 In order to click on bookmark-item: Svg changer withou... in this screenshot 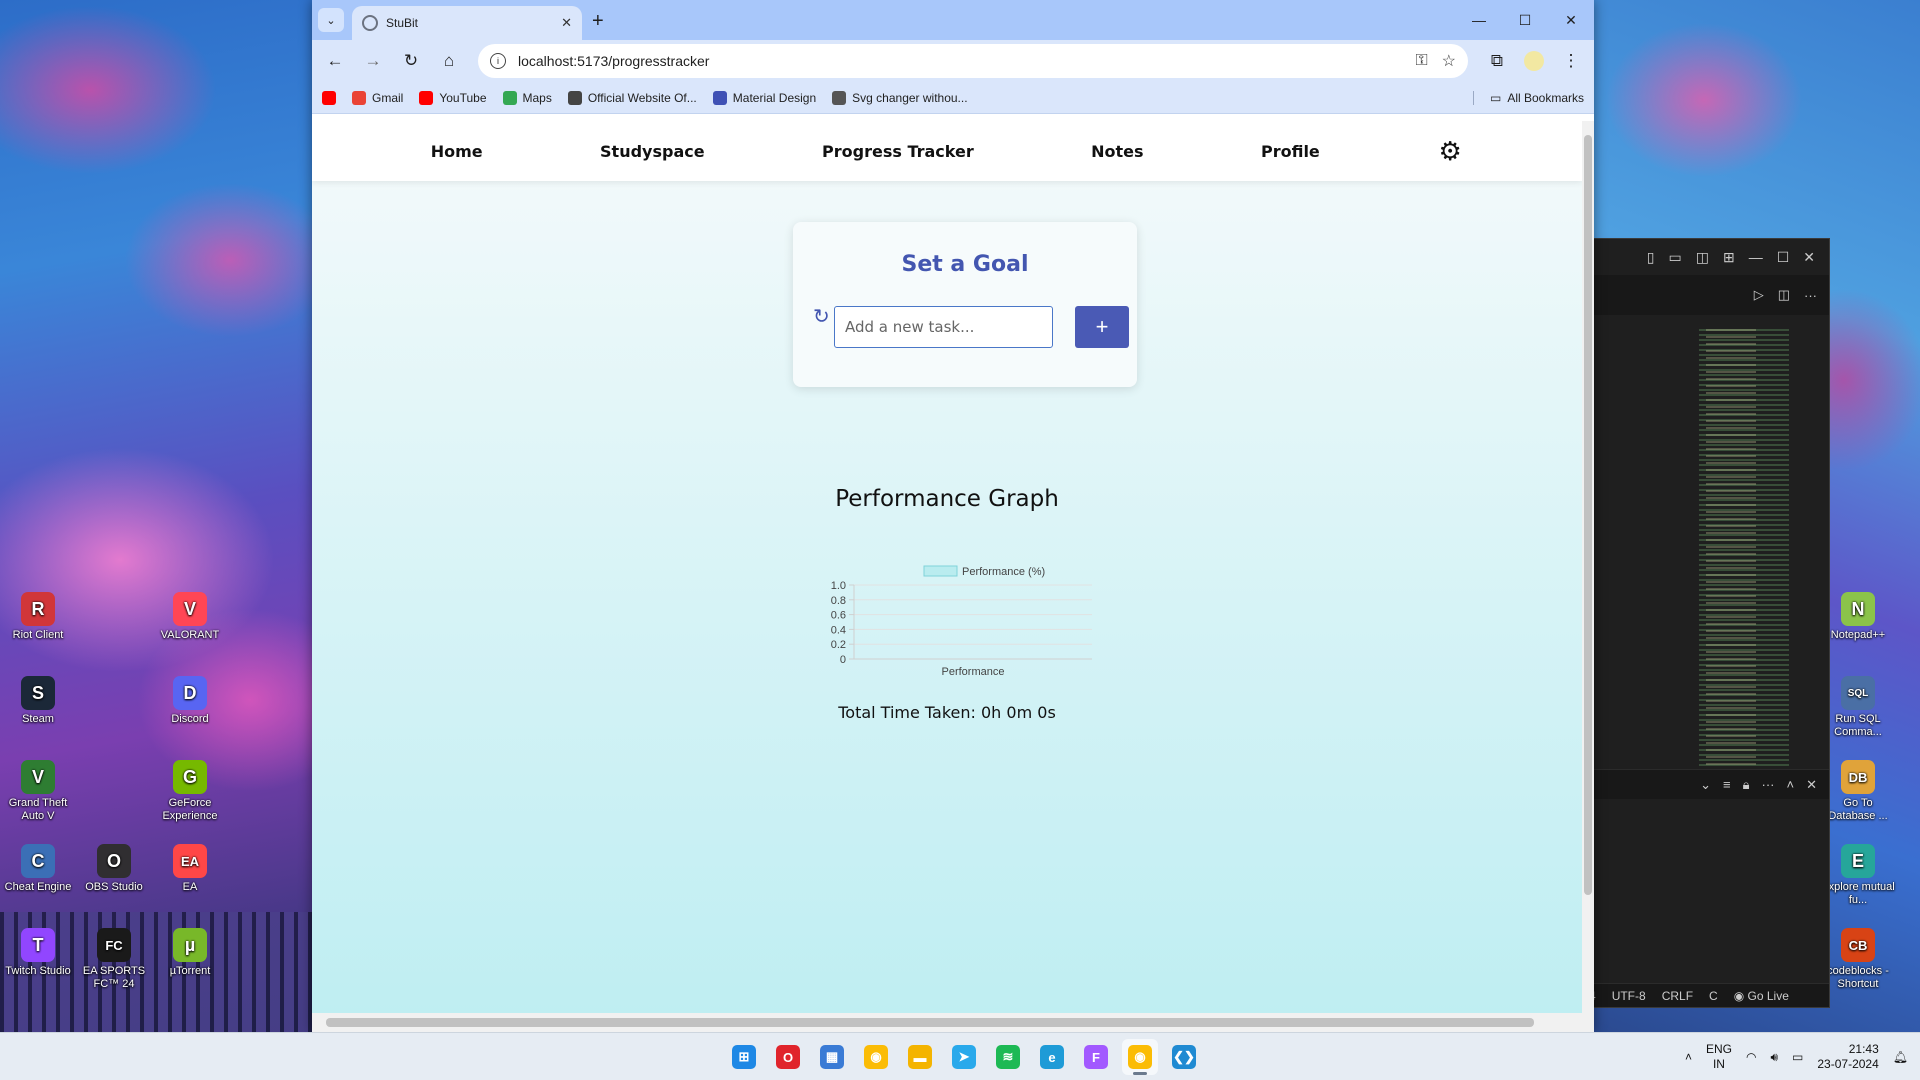, I will do `click(900, 97)`.